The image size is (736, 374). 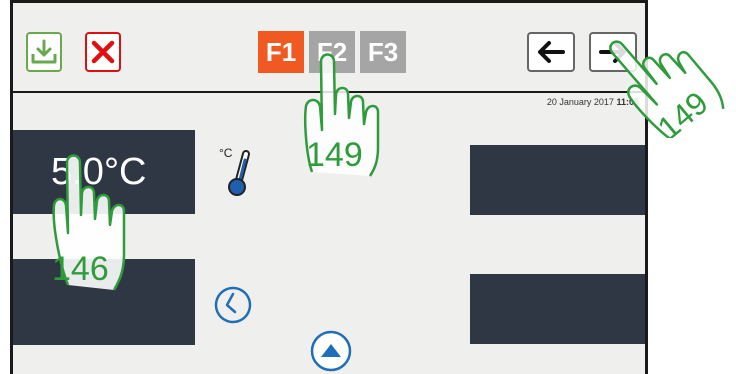 I want to click on thermometer-icon, so click(x=239, y=173).